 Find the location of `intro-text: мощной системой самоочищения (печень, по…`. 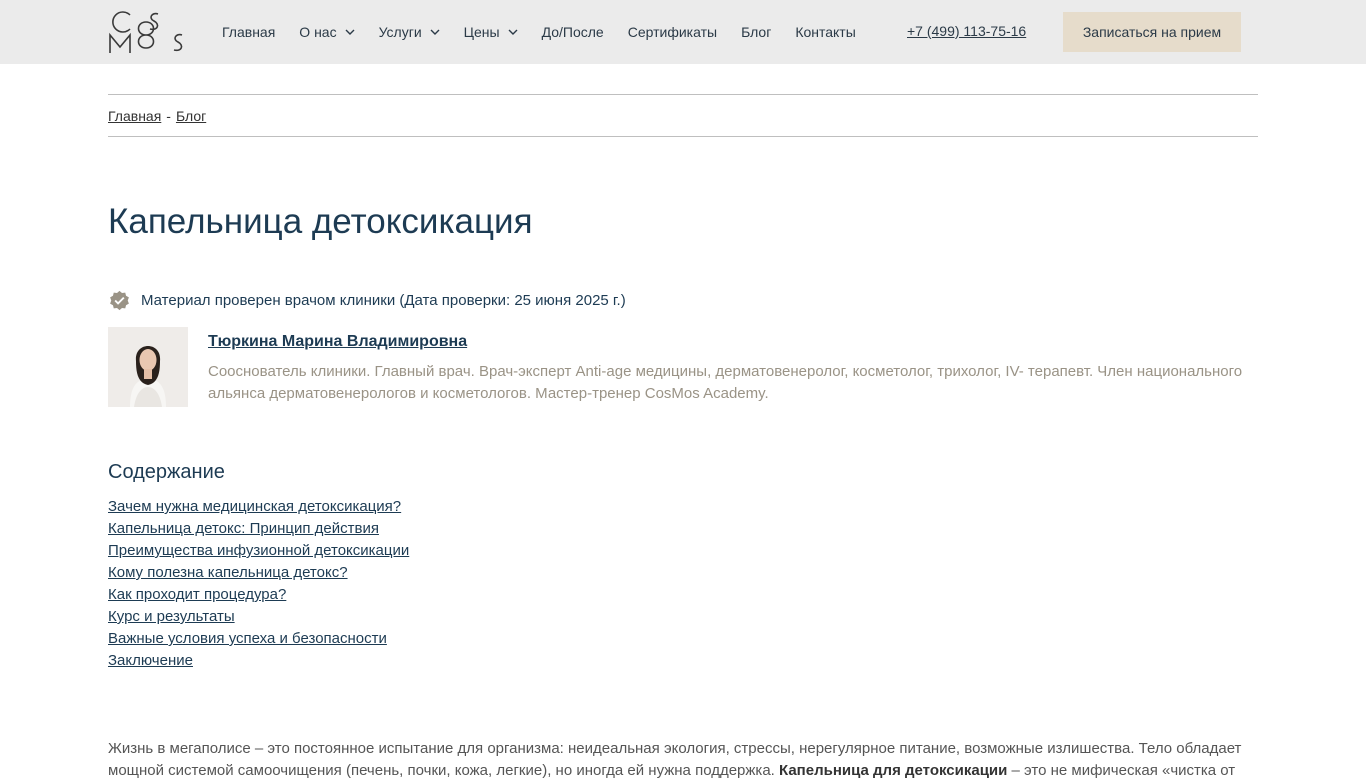

intro-text: мощной системой самоочищения (печень, по… is located at coordinates (441, 770).